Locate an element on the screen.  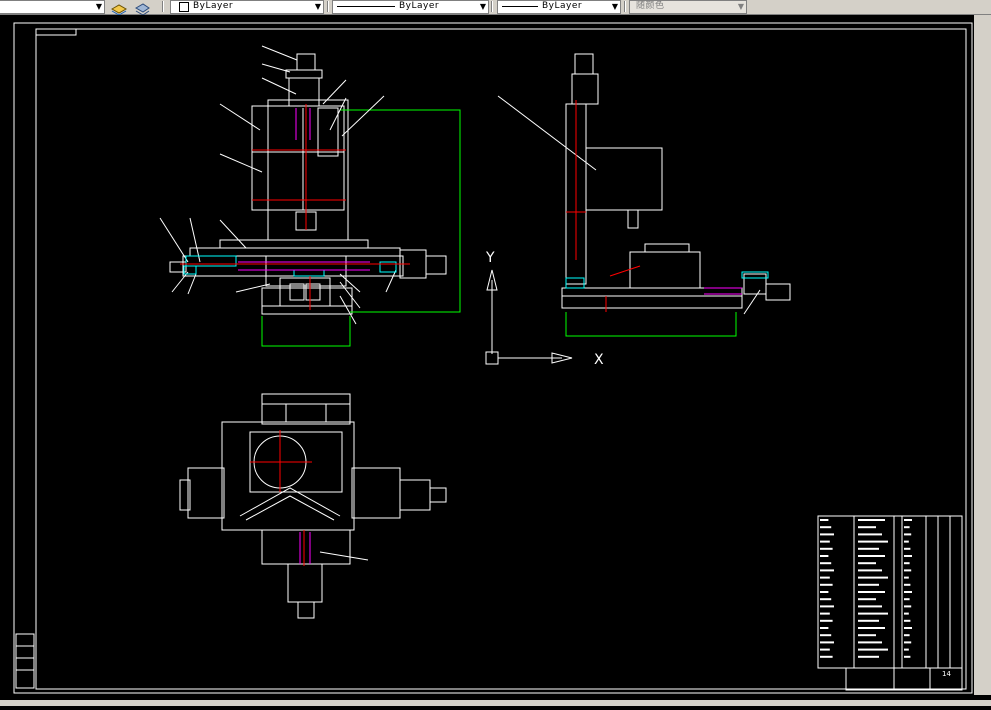
layer-dropdown: ▼ is located at coordinates (52, 7).